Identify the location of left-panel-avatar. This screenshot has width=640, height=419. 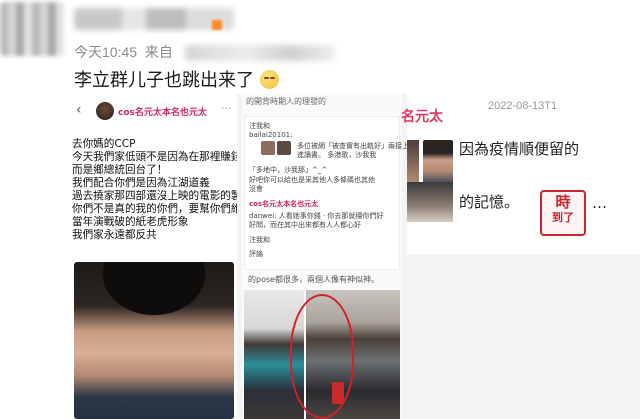
(105, 111).